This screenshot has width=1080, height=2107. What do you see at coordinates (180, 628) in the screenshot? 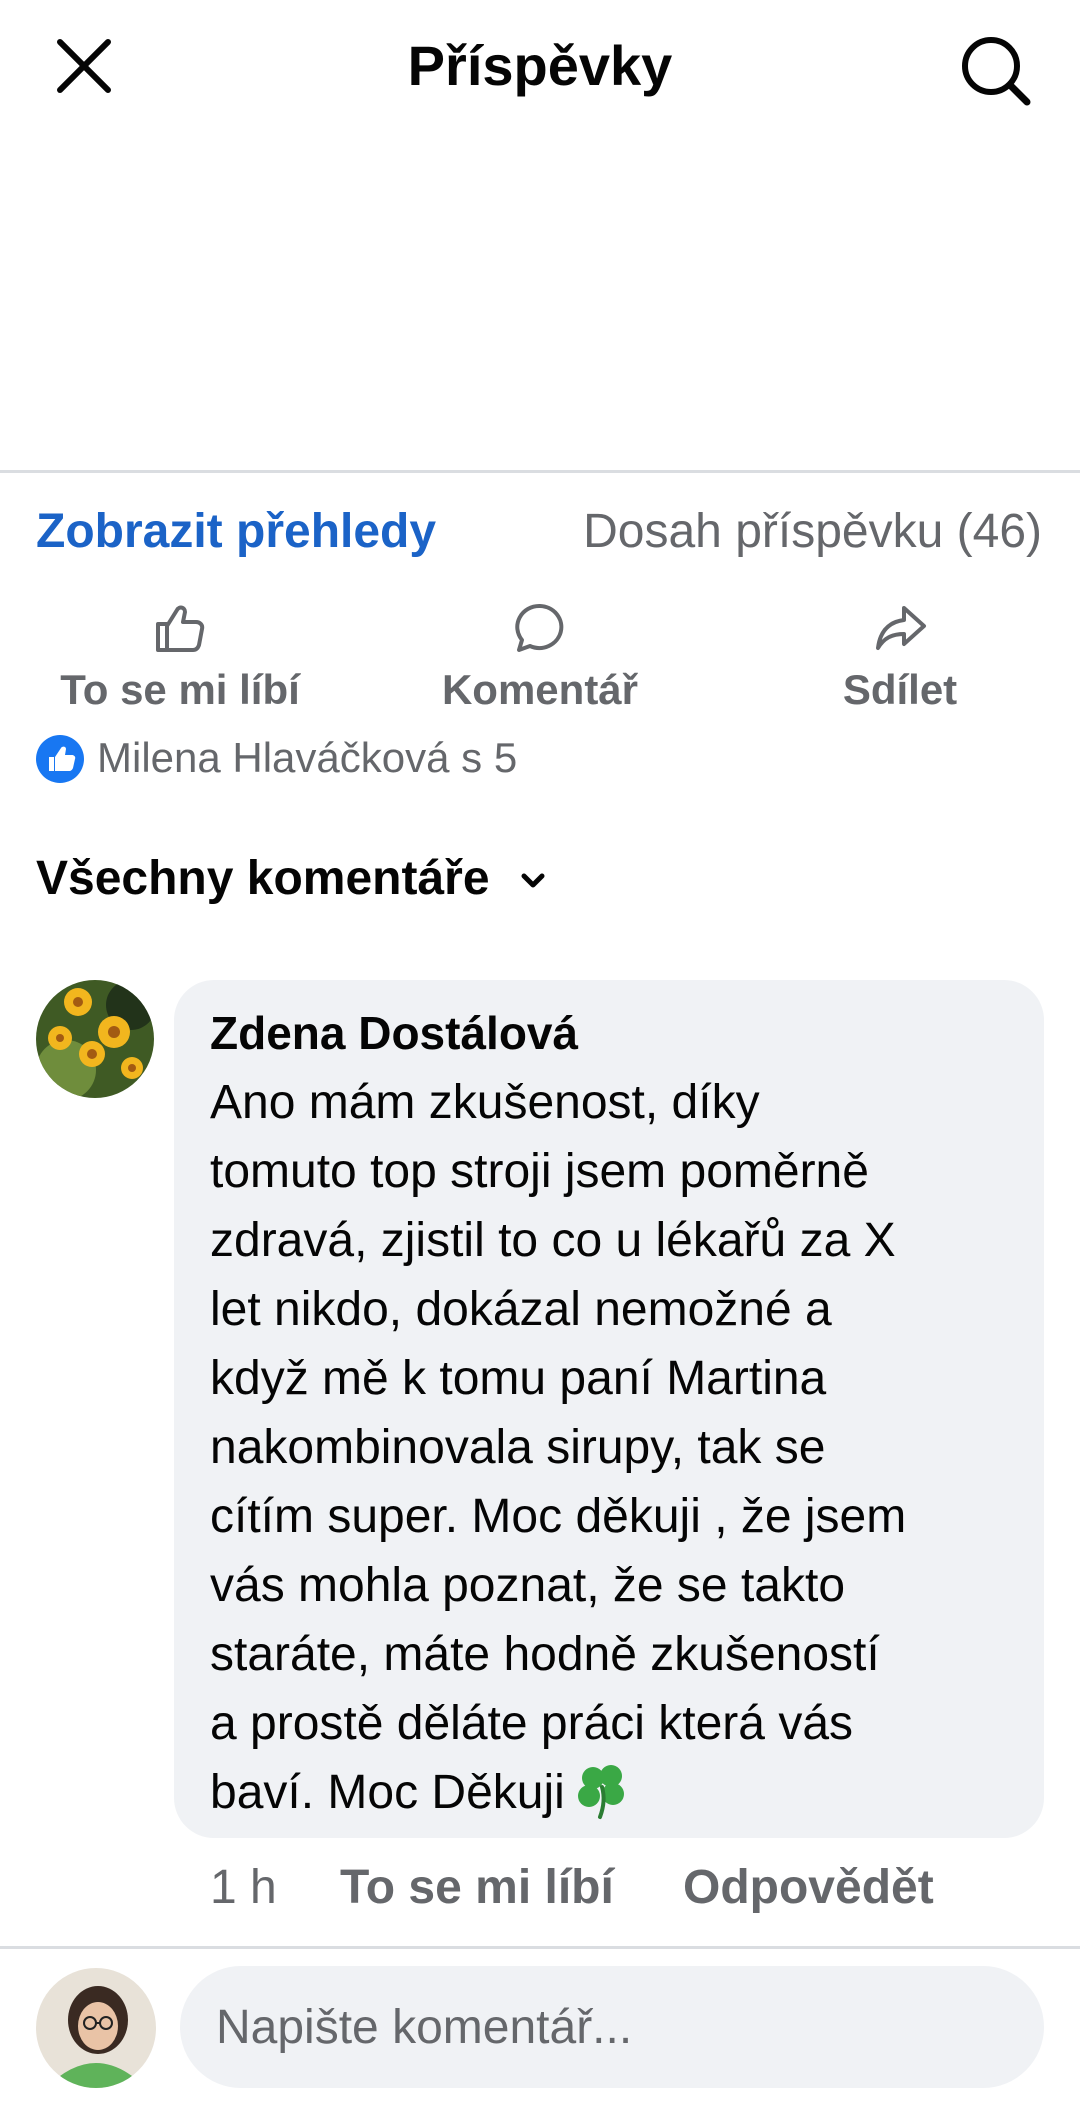
I see `thumbs-up-icon` at bounding box center [180, 628].